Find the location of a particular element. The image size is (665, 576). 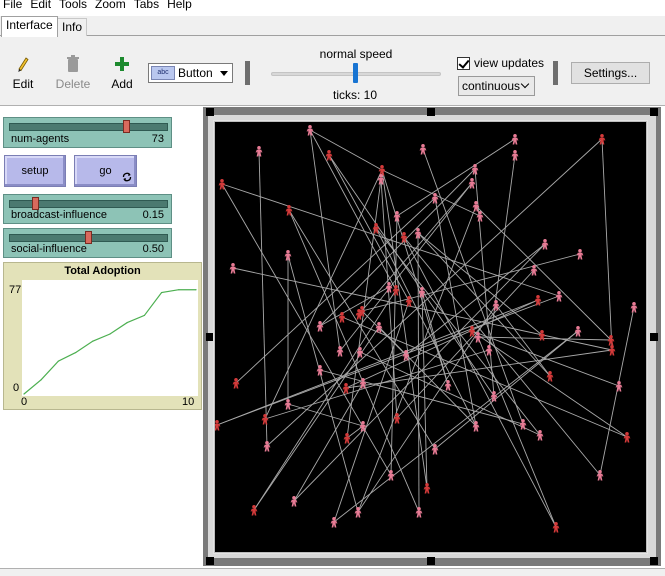

slider-track is located at coordinates (88, 127).